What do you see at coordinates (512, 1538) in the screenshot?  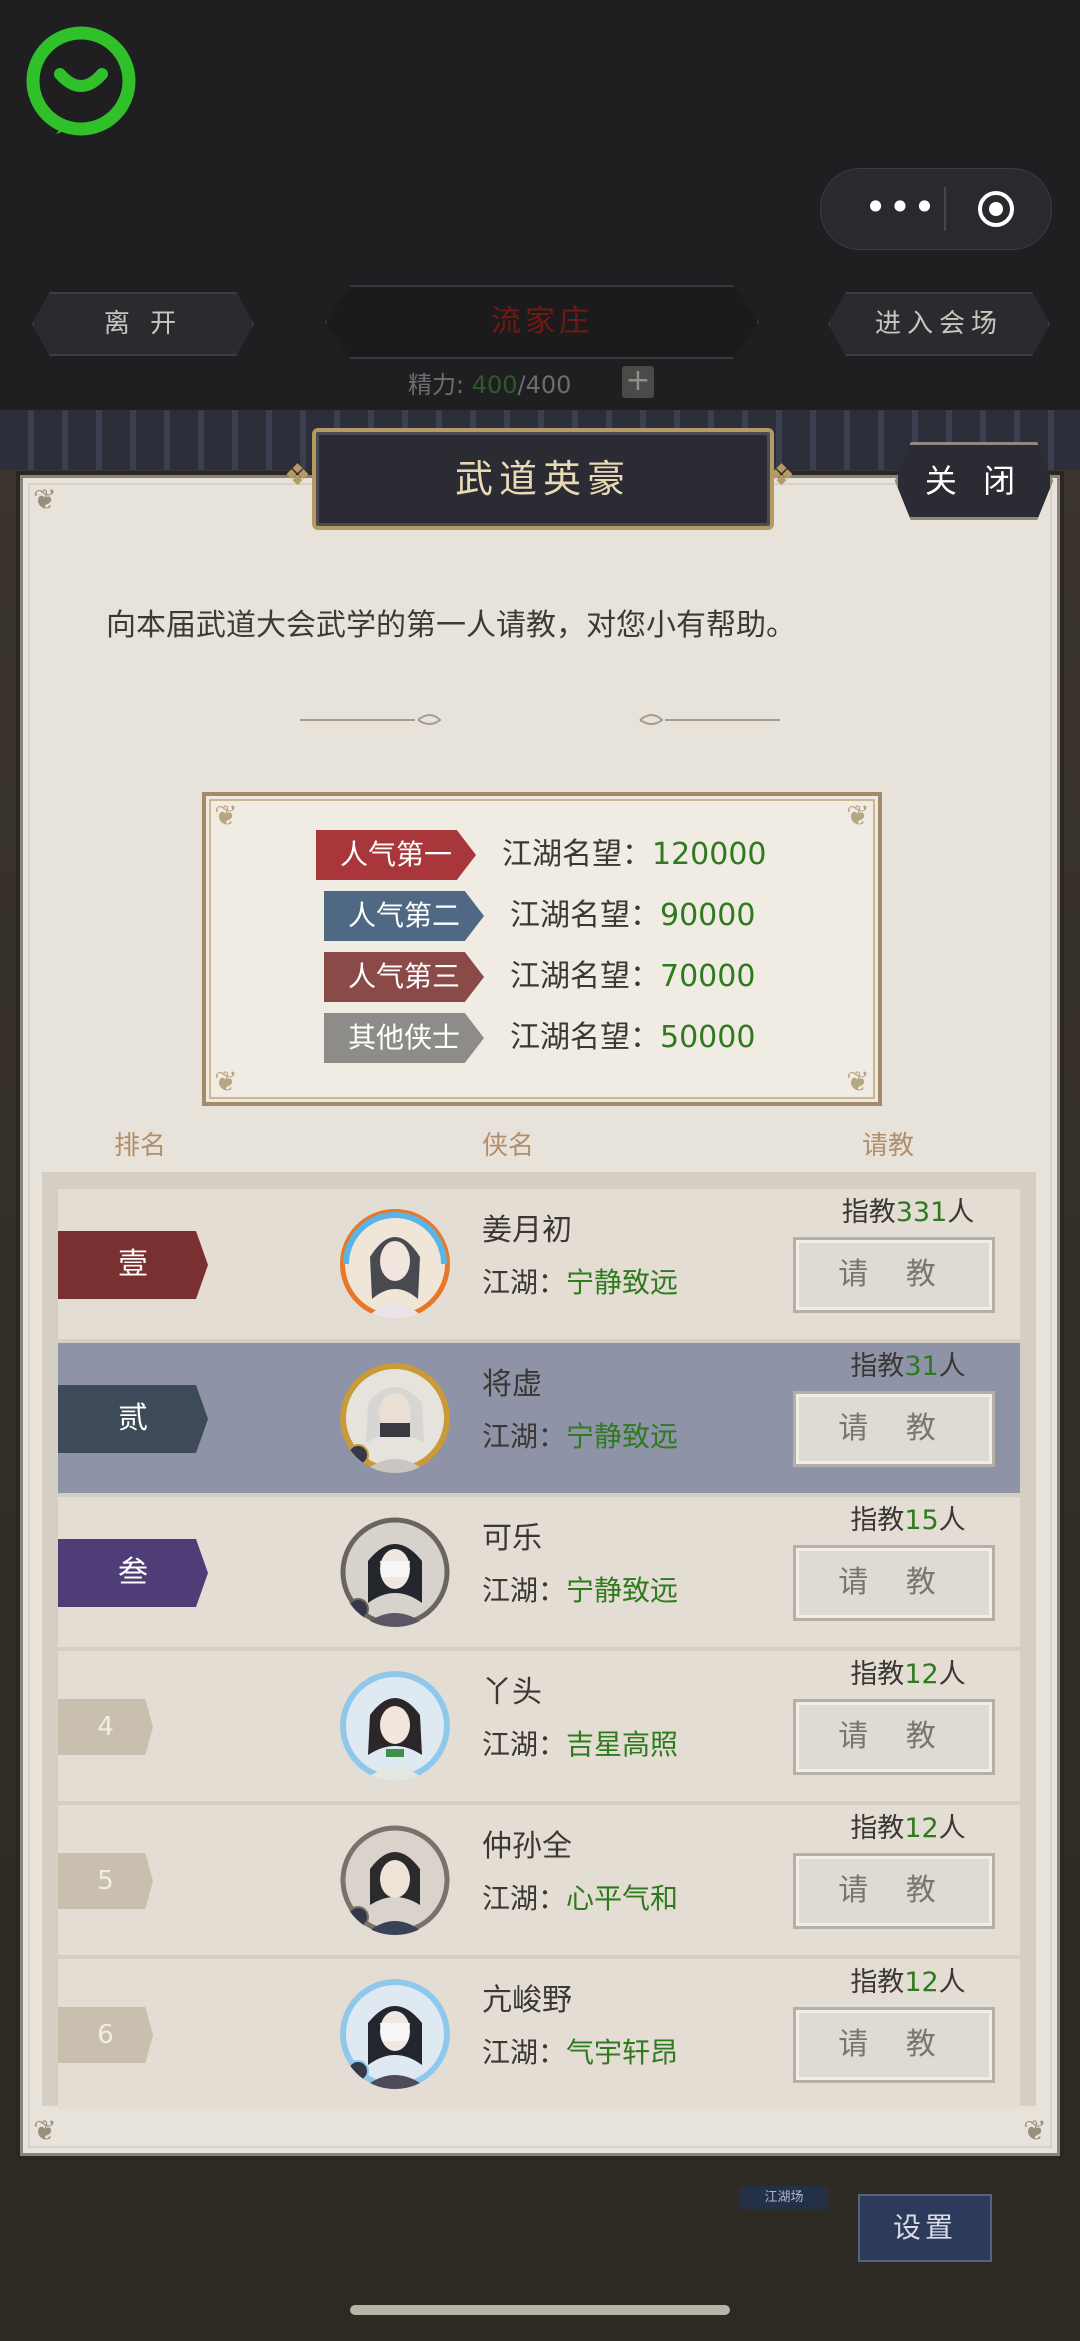 I see `player-name: 可乐` at bounding box center [512, 1538].